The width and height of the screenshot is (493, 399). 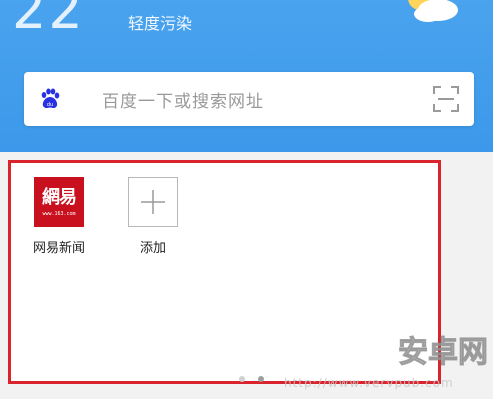 I want to click on search-bar: du 百度一下或搜索网址, so click(x=249, y=99).